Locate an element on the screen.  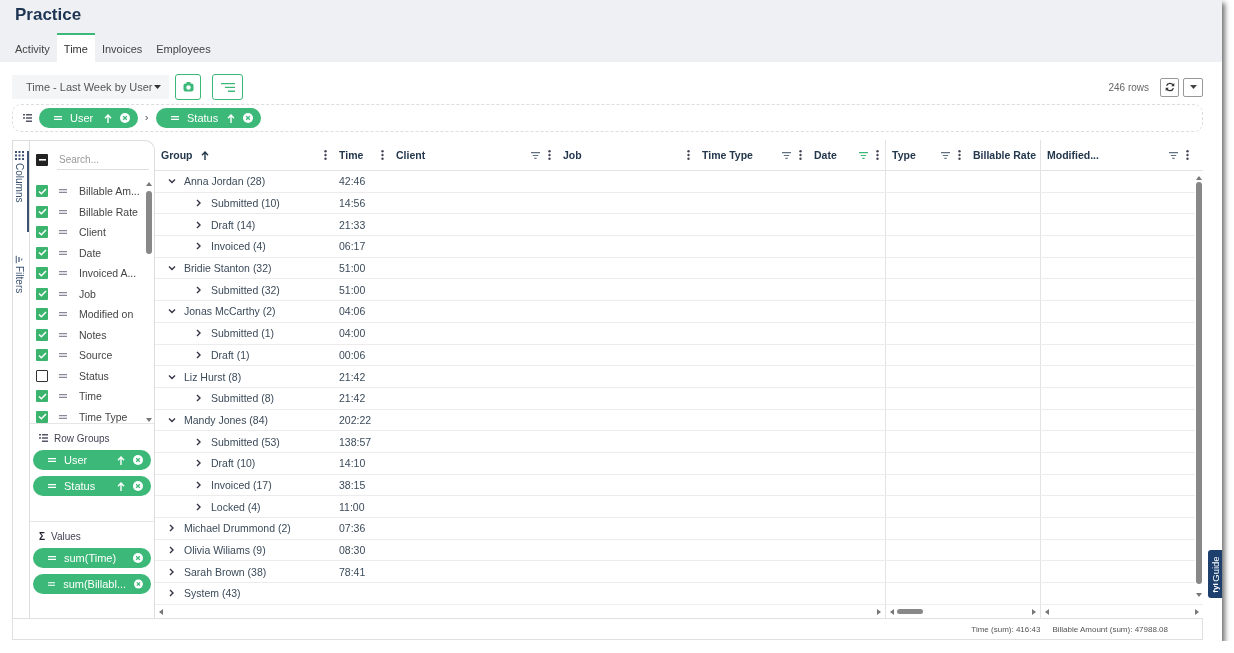
time-cell: 138:57 is located at coordinates (355, 441).